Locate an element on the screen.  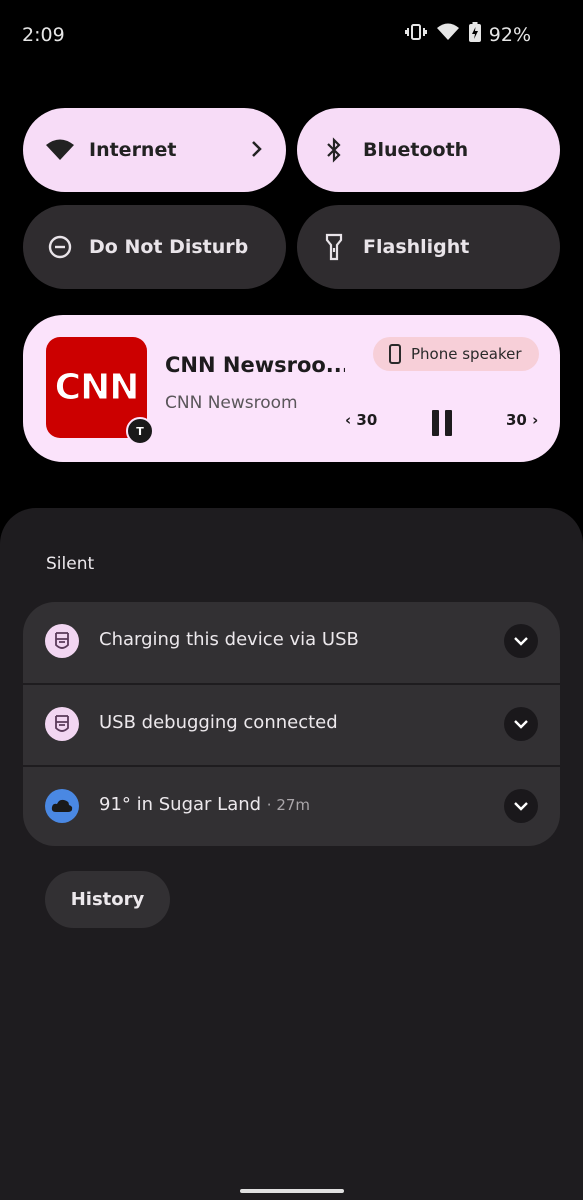
status-bar: 2:09 92% is located at coordinates (291, 36).